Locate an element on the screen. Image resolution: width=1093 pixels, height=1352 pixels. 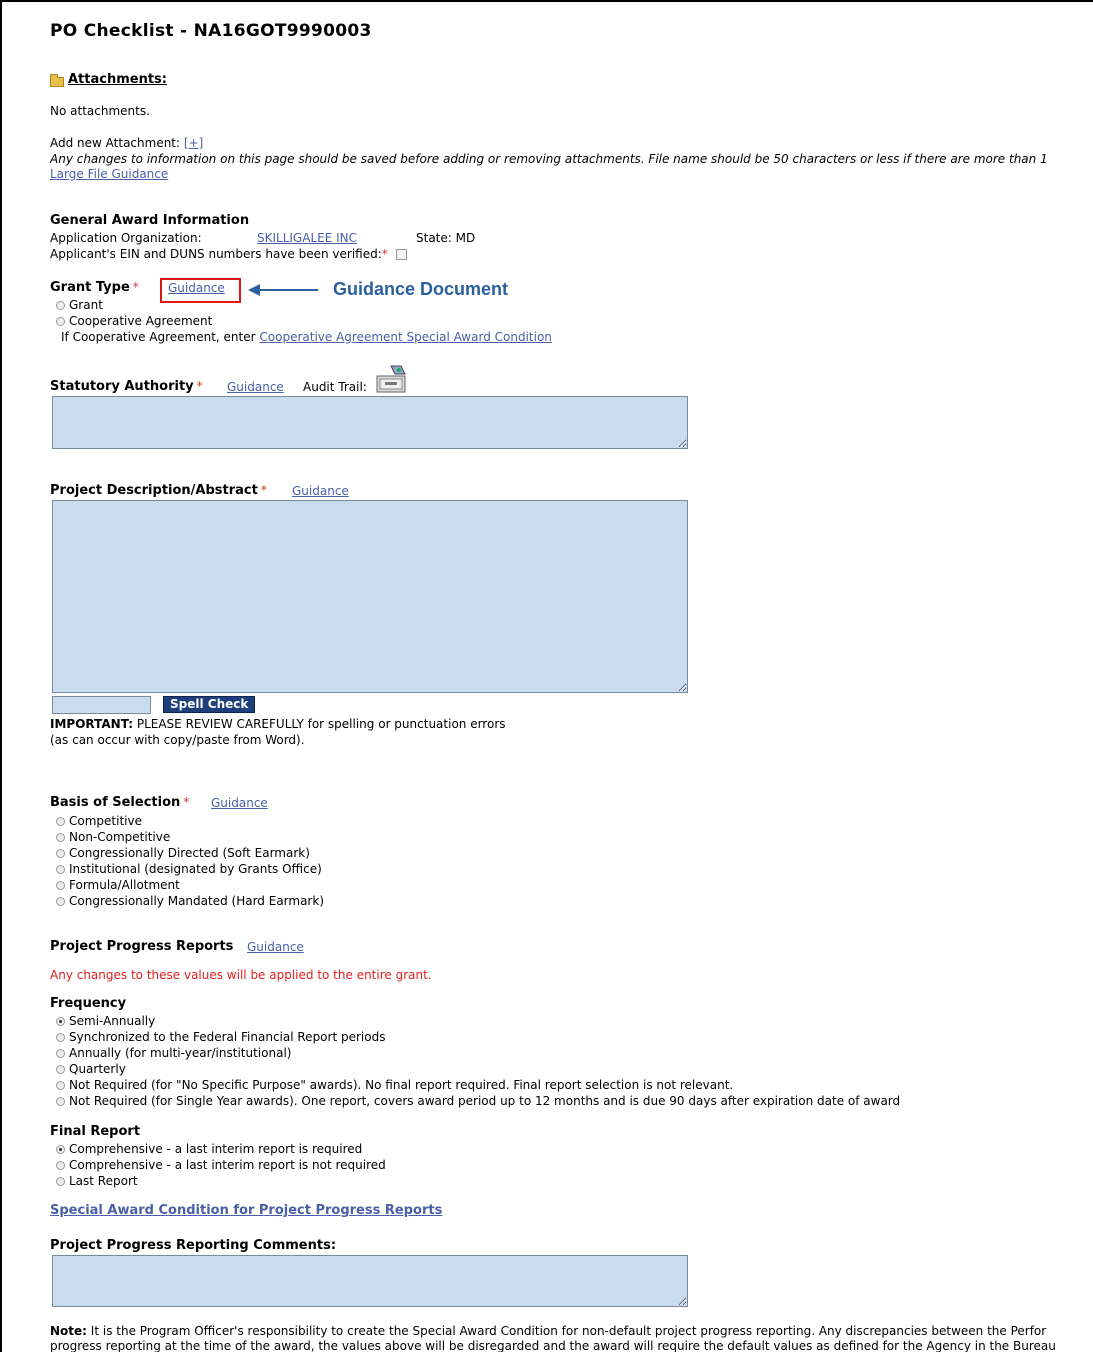
radio-option: Quarterly is located at coordinates (478, 1069).